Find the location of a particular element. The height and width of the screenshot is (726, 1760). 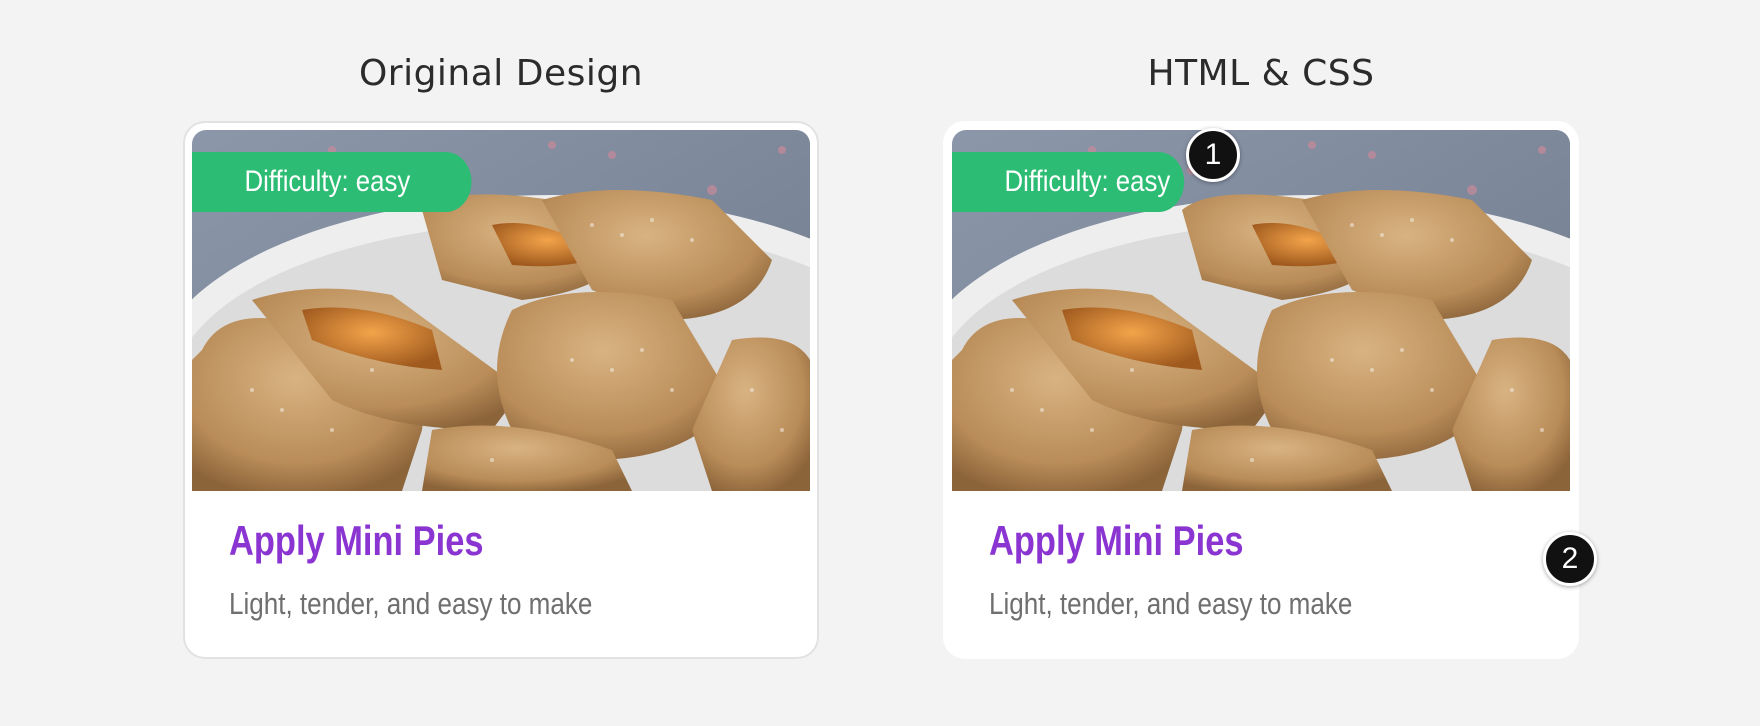

panel-heading: Original Design is located at coordinates (501, 73).